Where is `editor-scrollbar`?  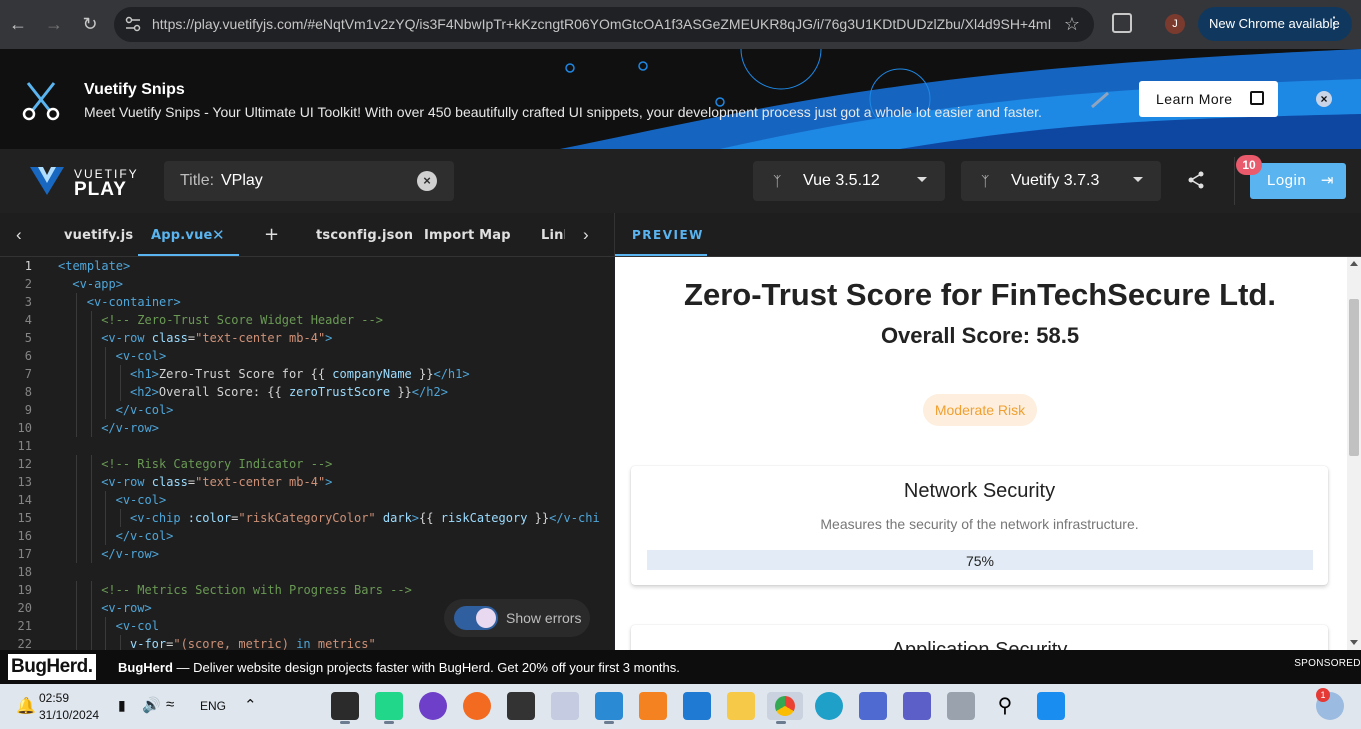 editor-scrollbar is located at coordinates (607, 453).